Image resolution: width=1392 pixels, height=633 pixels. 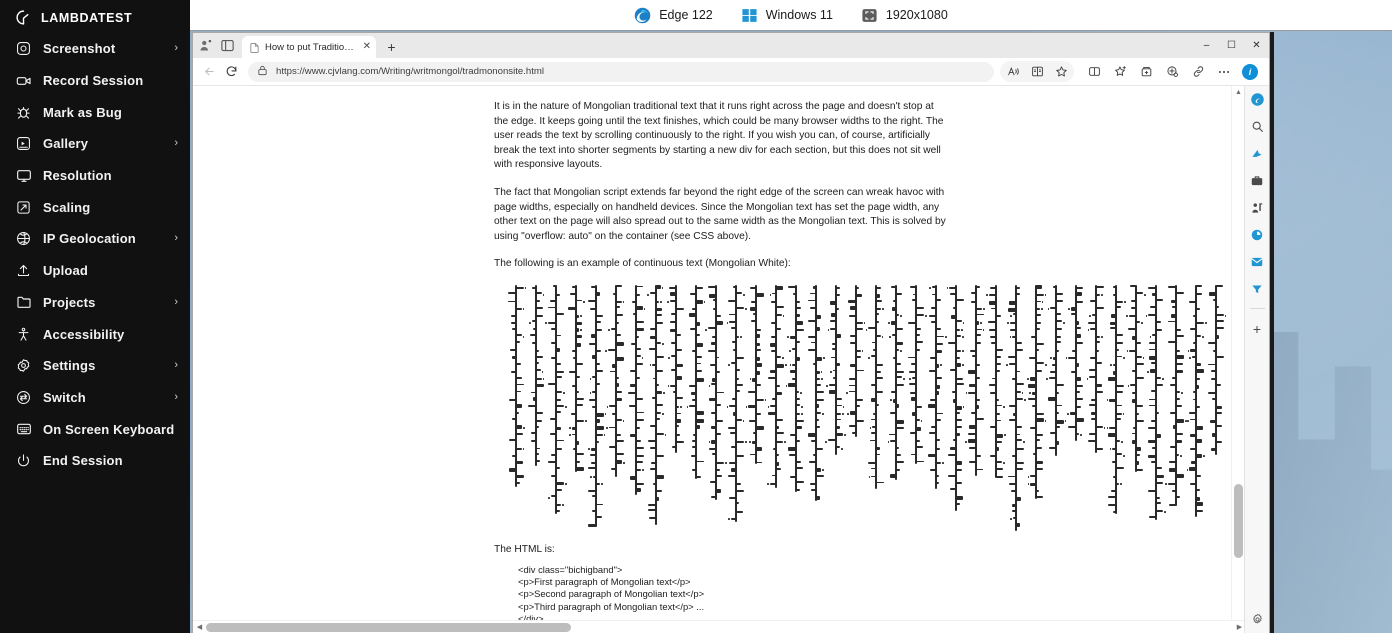 What do you see at coordinates (199, 627) in the screenshot?
I see `scroll-left-arrow: ◀` at bounding box center [199, 627].